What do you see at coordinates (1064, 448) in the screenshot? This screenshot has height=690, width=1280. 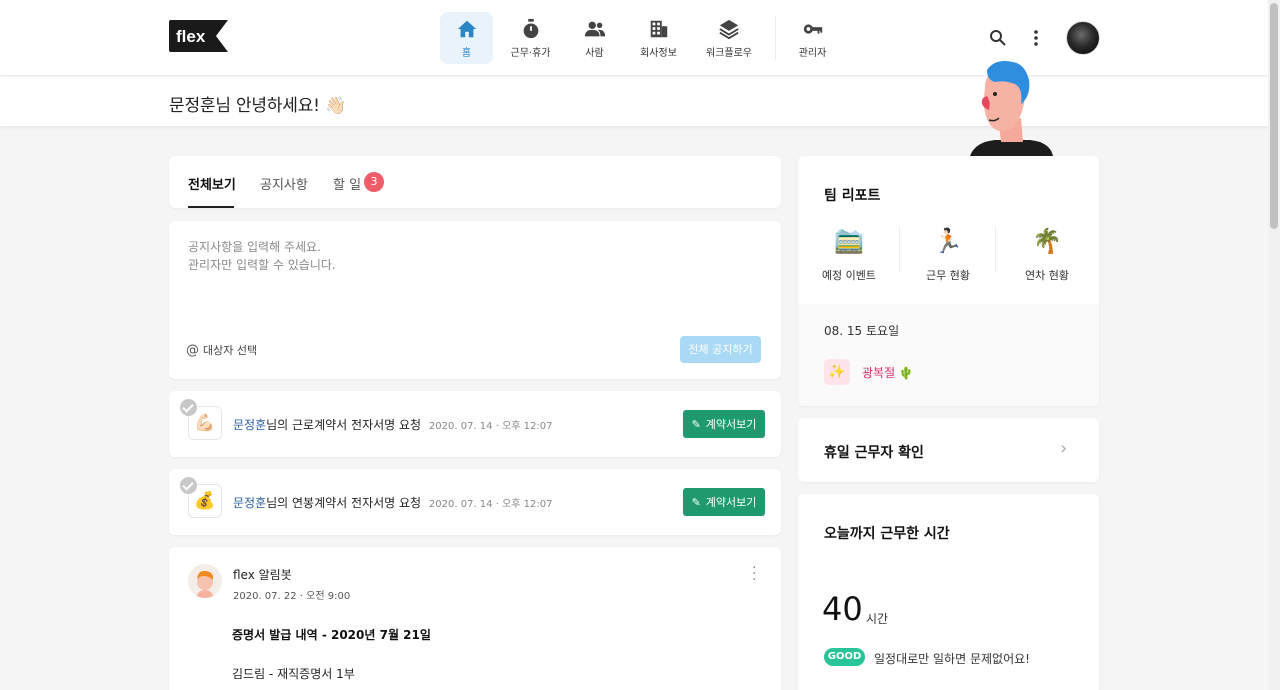 I see `chevron-right-icon: ›` at bounding box center [1064, 448].